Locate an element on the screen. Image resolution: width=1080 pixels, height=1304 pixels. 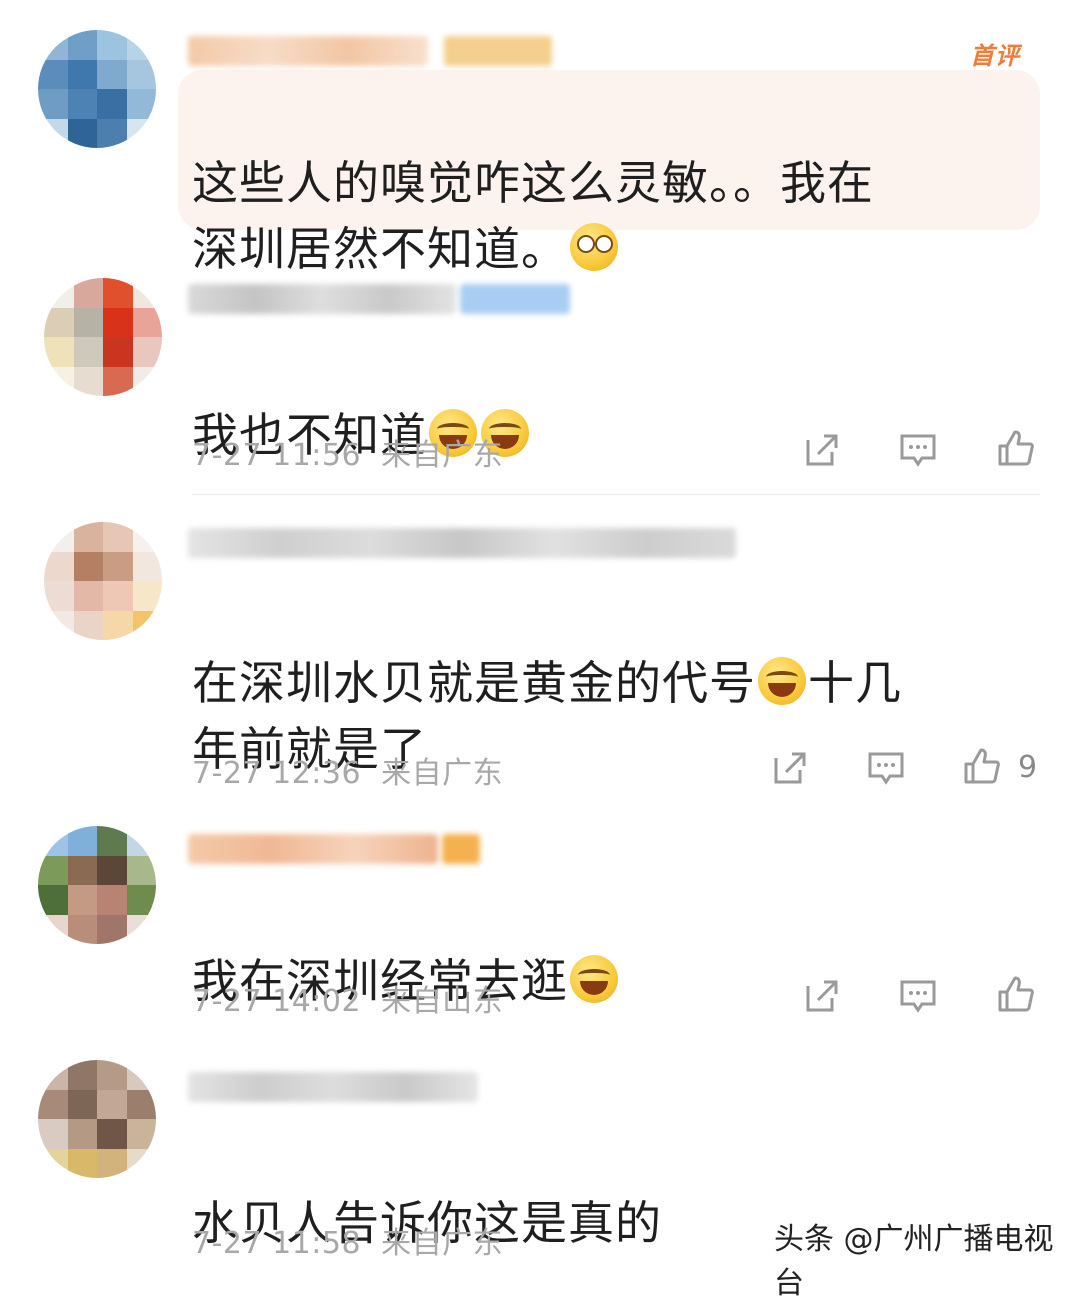
comment-meta: 7-27 11:58 来自广东 is located at coordinates (347, 1240).